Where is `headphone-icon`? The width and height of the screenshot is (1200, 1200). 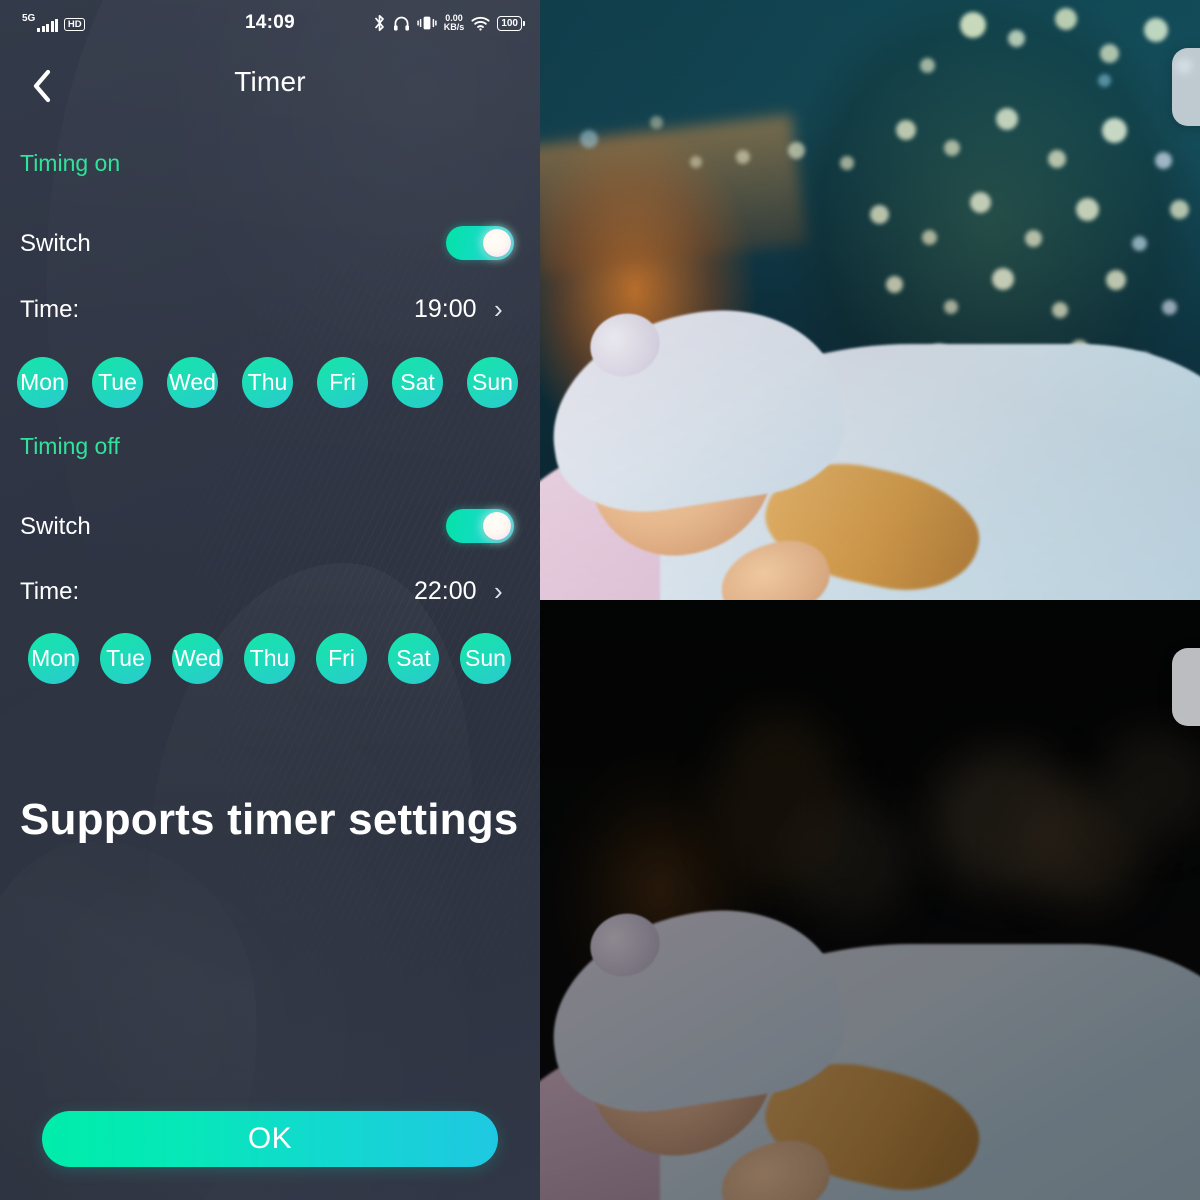 headphone-icon is located at coordinates (401, 23).